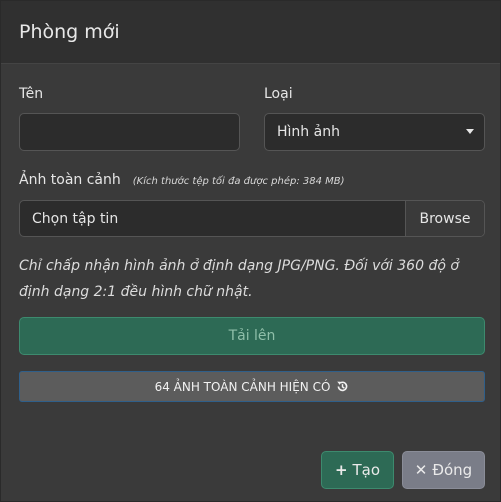  I want to click on create-button: + Tạo, so click(357, 470).